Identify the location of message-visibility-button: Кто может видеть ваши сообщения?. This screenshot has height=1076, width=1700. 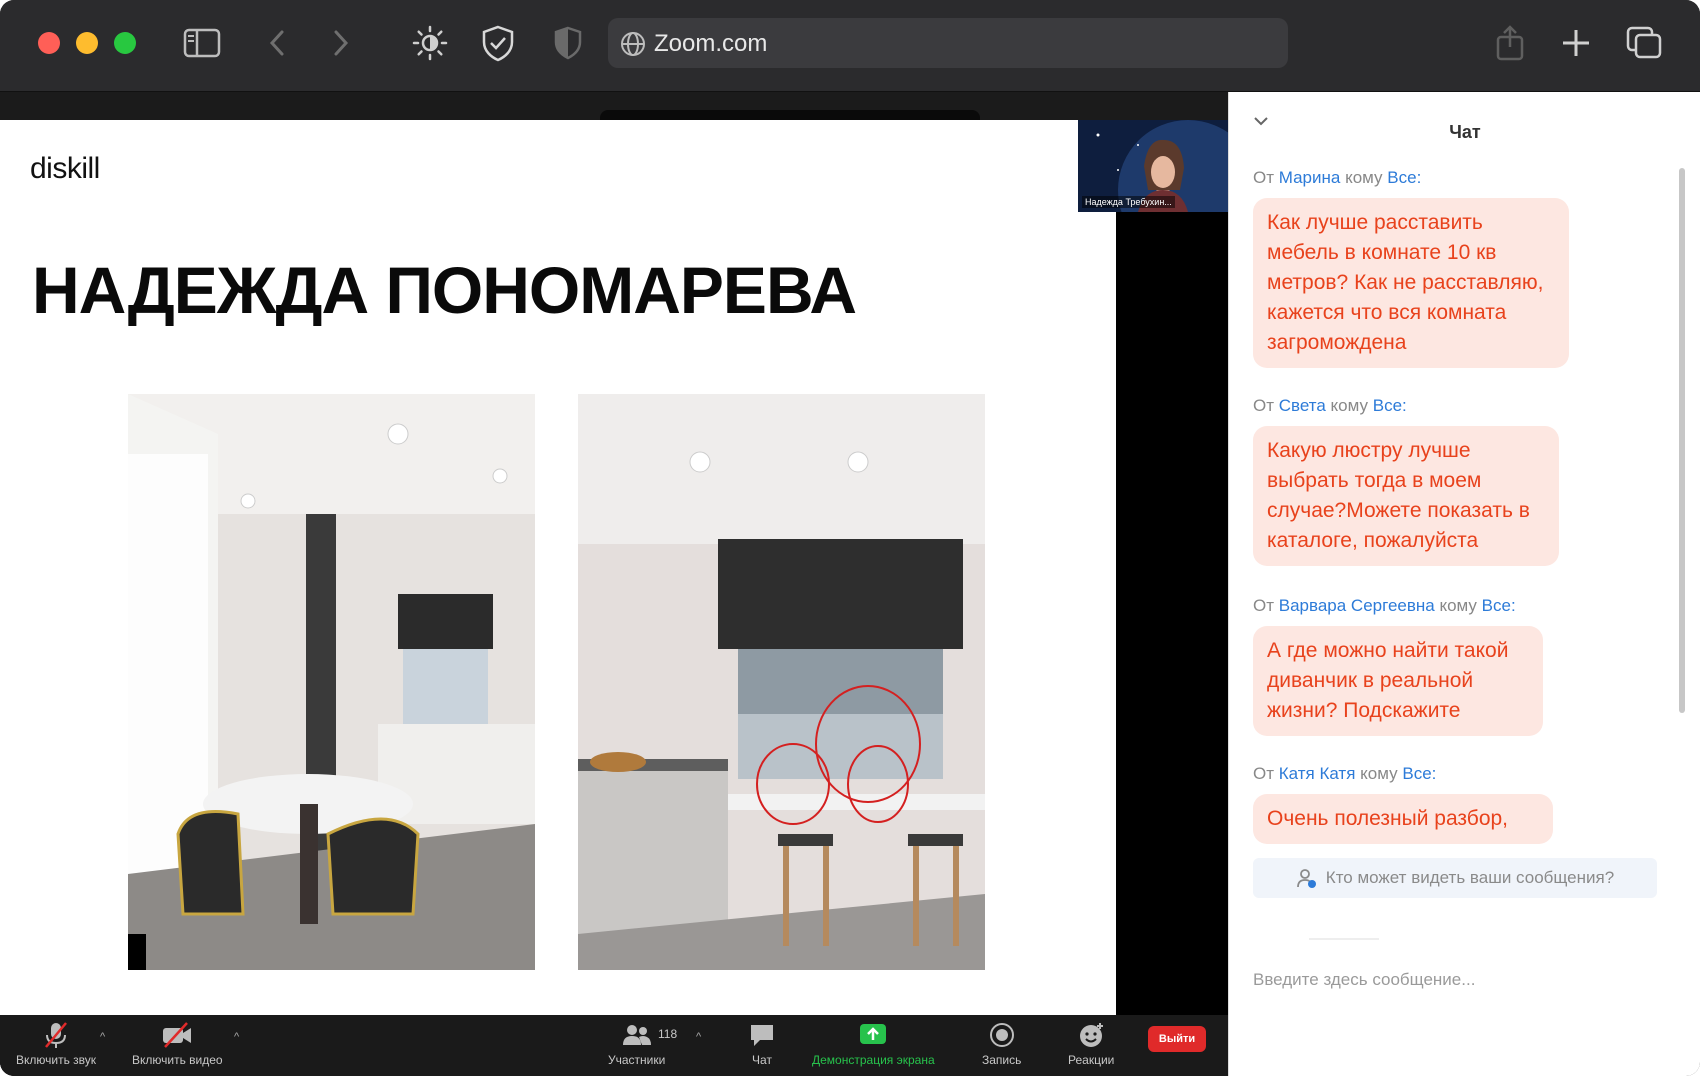
(1455, 878).